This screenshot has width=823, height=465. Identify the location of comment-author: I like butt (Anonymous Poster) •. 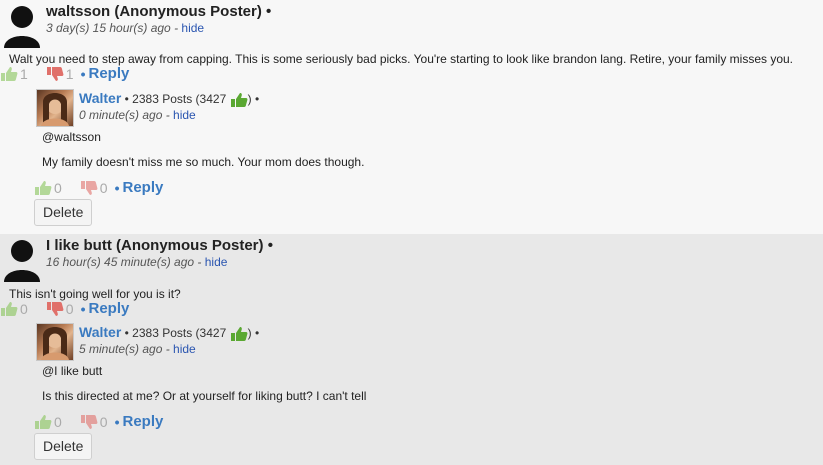
(159, 245).